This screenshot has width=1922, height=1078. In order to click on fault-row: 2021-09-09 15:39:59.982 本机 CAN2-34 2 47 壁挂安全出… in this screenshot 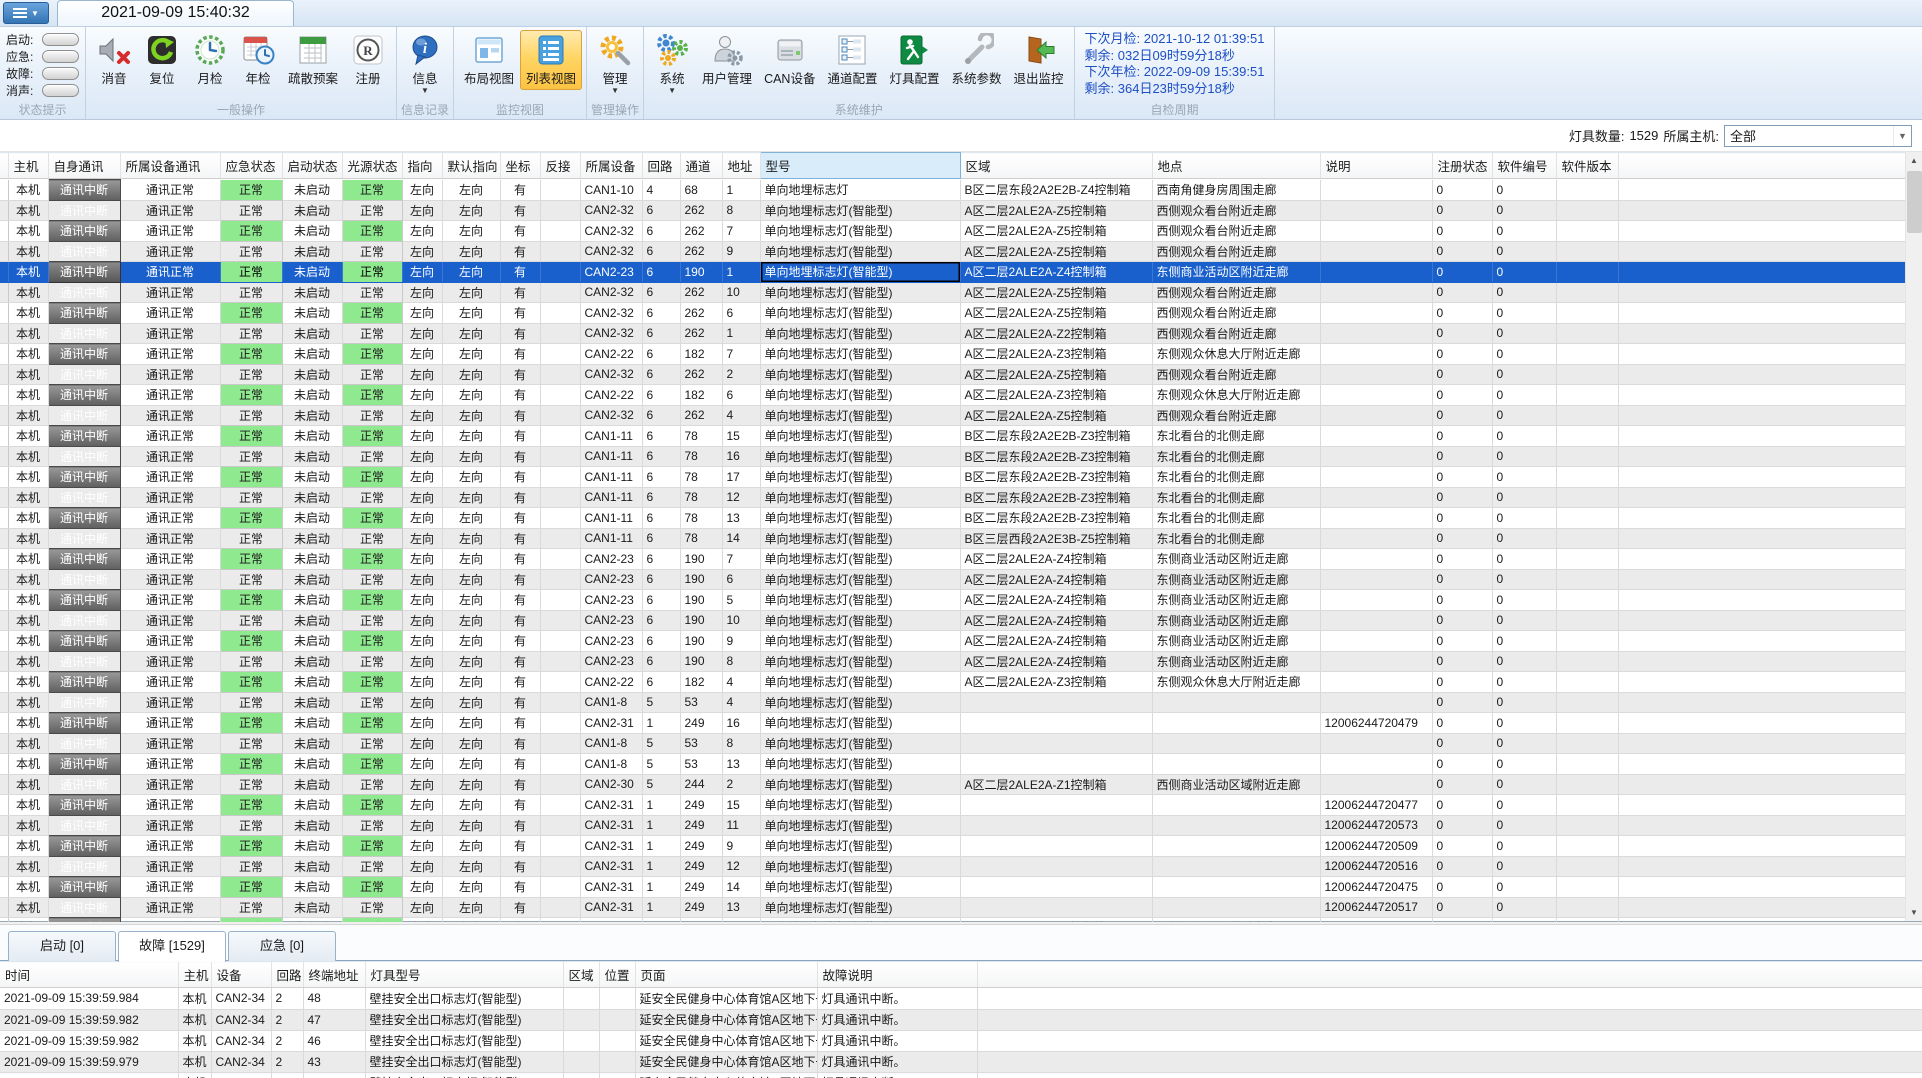, I will do `click(961, 1020)`.